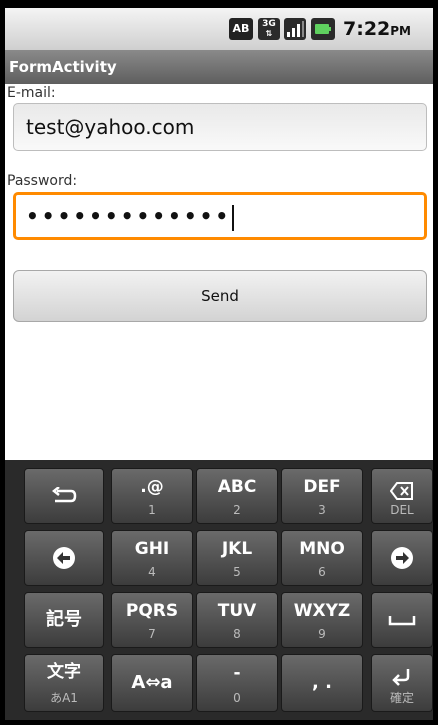 The height and width of the screenshot is (725, 438). I want to click on key-jkl-5: JKL 5, so click(237, 558).